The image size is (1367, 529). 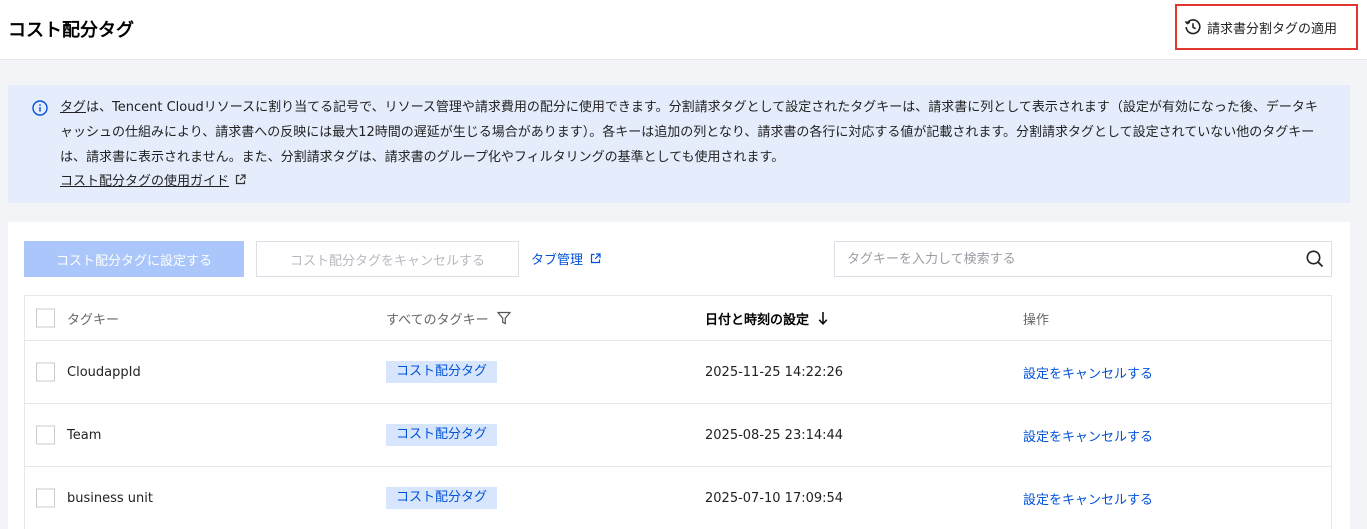 What do you see at coordinates (84, 435) in the screenshot?
I see `tag-key-cell: Team` at bounding box center [84, 435].